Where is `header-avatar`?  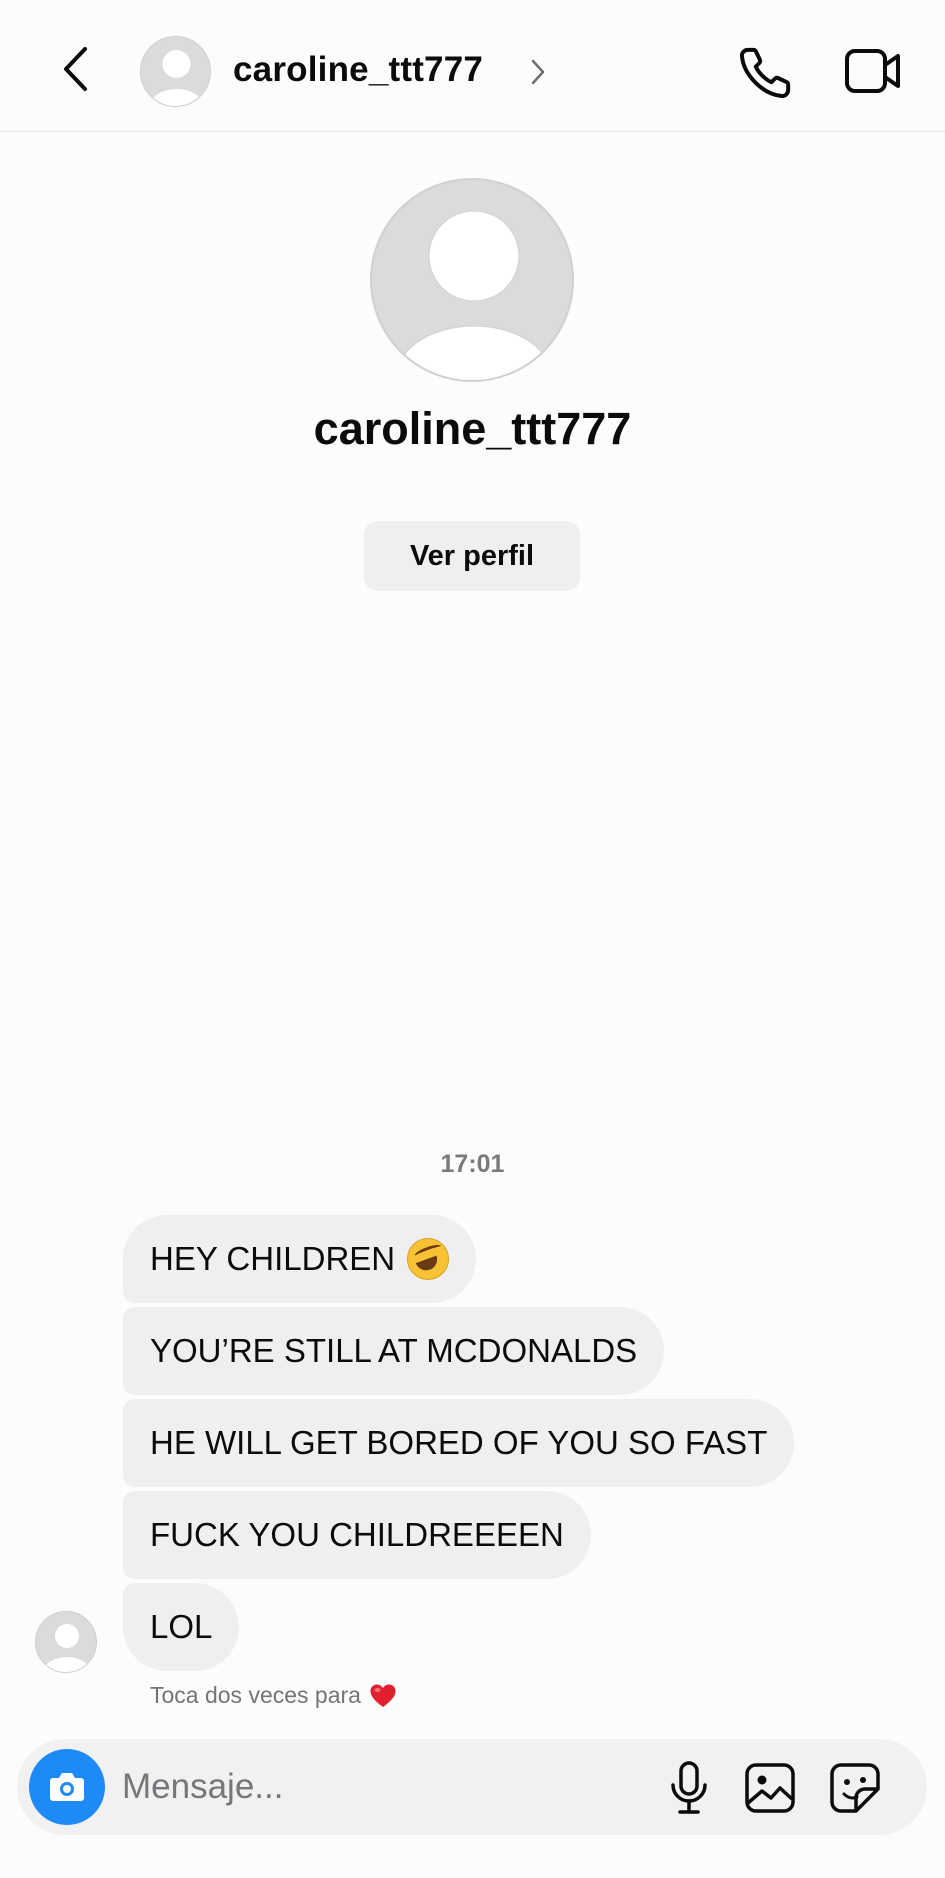
header-avatar is located at coordinates (175, 71).